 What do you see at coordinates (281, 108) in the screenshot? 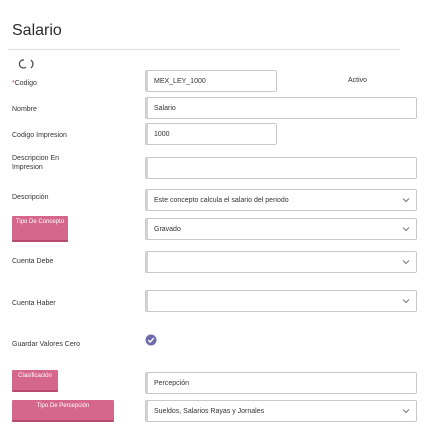
I see `nombre-input: Salario` at bounding box center [281, 108].